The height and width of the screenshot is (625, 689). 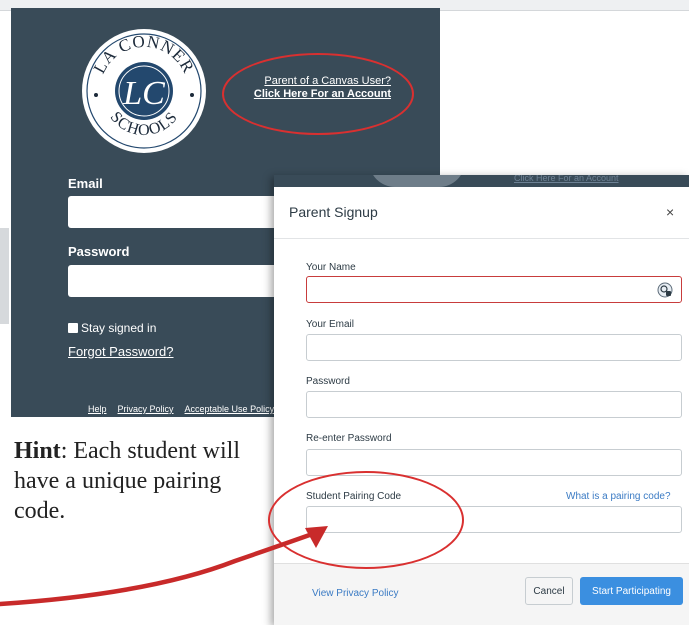 I want to click on your-name-input, so click(x=494, y=289).